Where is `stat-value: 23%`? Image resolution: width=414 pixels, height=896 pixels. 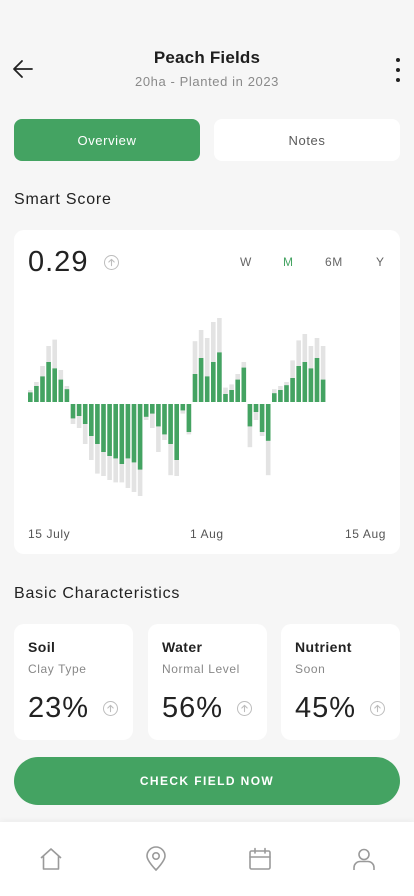
stat-value: 23% is located at coordinates (59, 708).